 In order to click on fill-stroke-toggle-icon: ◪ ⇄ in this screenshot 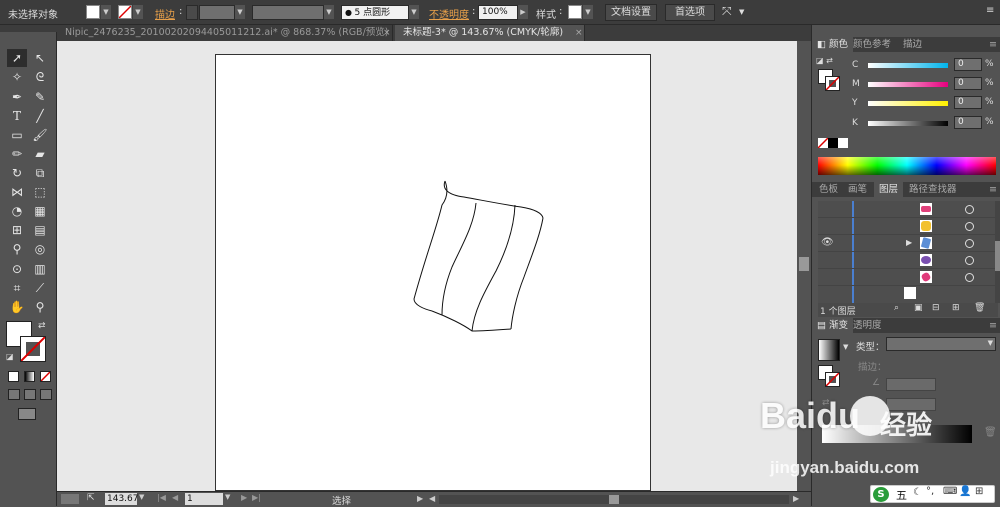, I will do `click(824, 60)`.